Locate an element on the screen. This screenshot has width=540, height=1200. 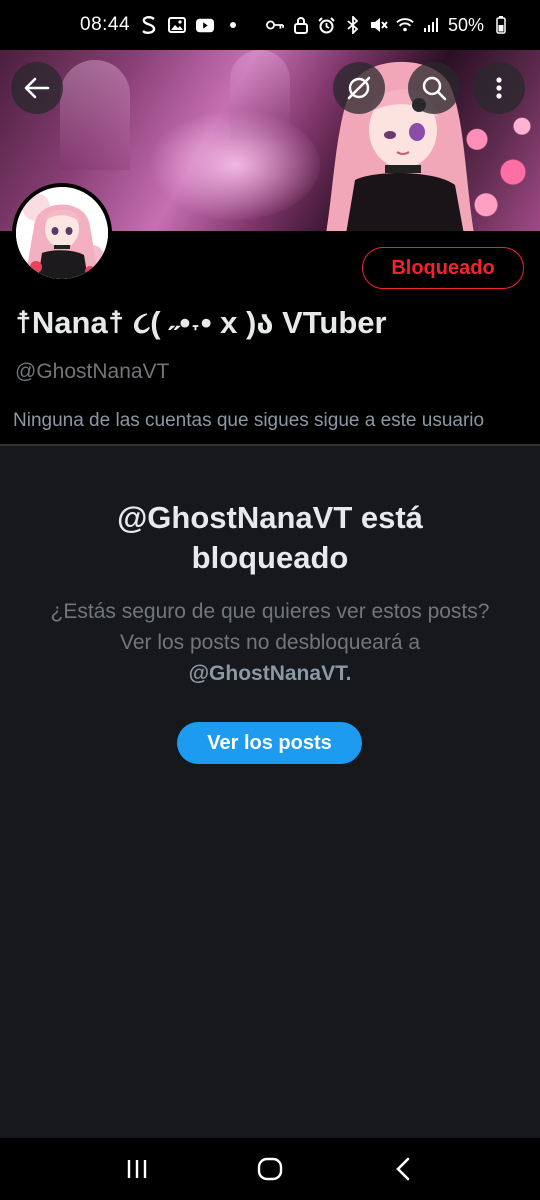
grok-icon is located at coordinates (359, 88).